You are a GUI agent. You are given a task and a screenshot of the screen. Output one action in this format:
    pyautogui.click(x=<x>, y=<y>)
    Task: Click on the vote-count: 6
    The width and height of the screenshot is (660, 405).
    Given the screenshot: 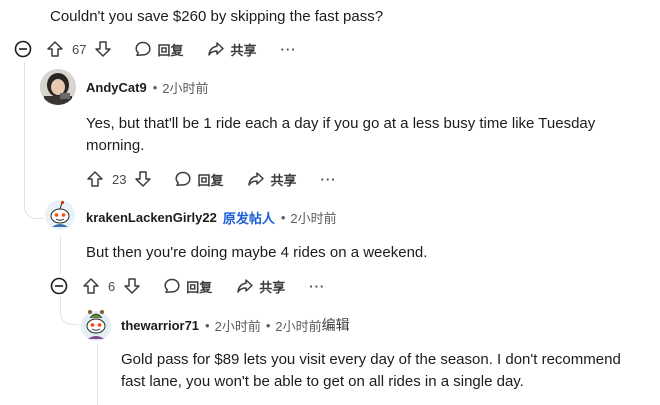 What is the action you would take?
    pyautogui.click(x=112, y=286)
    